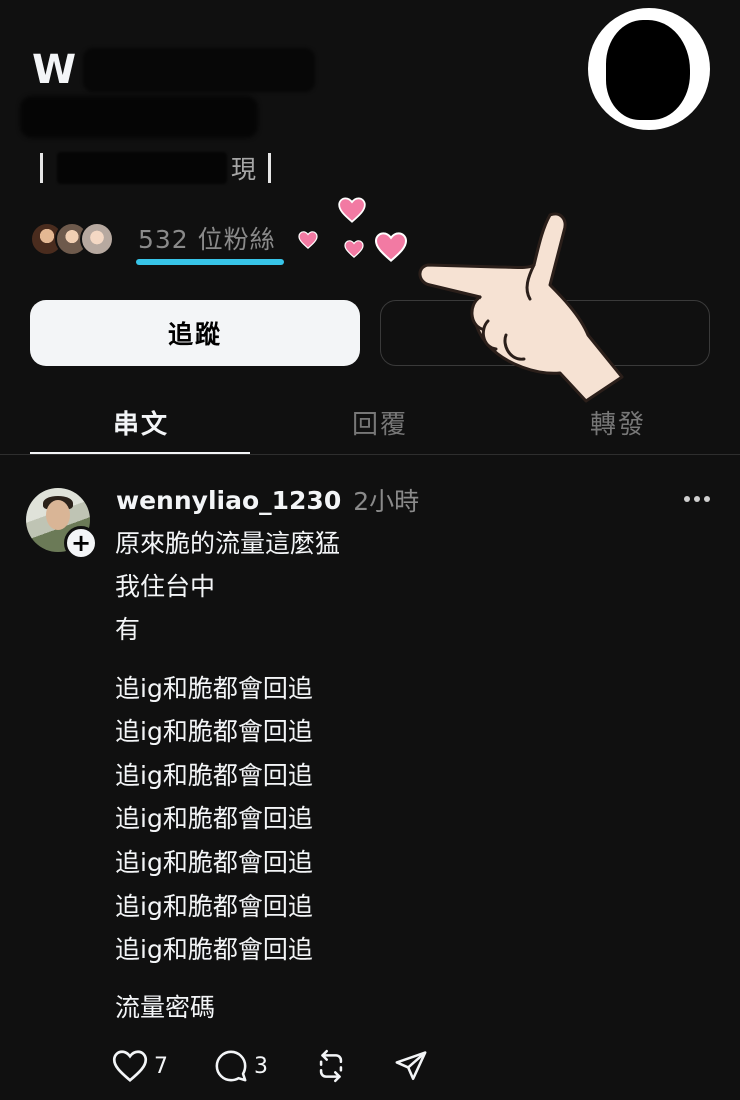  What do you see at coordinates (261, 1066) in the screenshot?
I see `comment-count: 3` at bounding box center [261, 1066].